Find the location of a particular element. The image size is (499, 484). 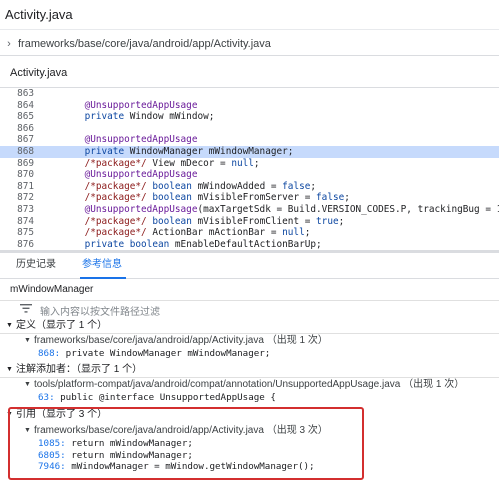

filter-input: 输入内容以按文件路径过滤 is located at coordinates (100, 310).